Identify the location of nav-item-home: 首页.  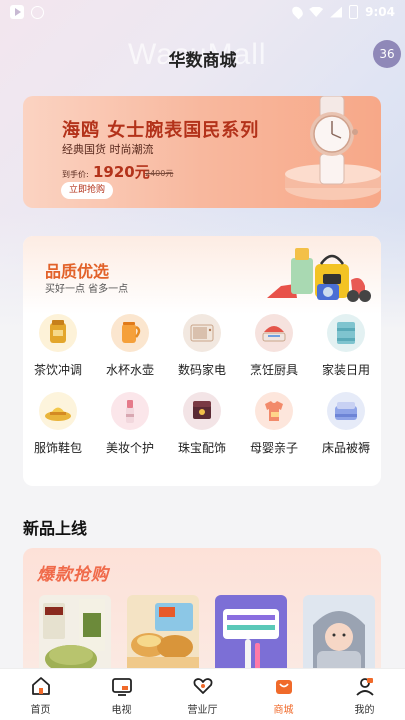
(40, 694).